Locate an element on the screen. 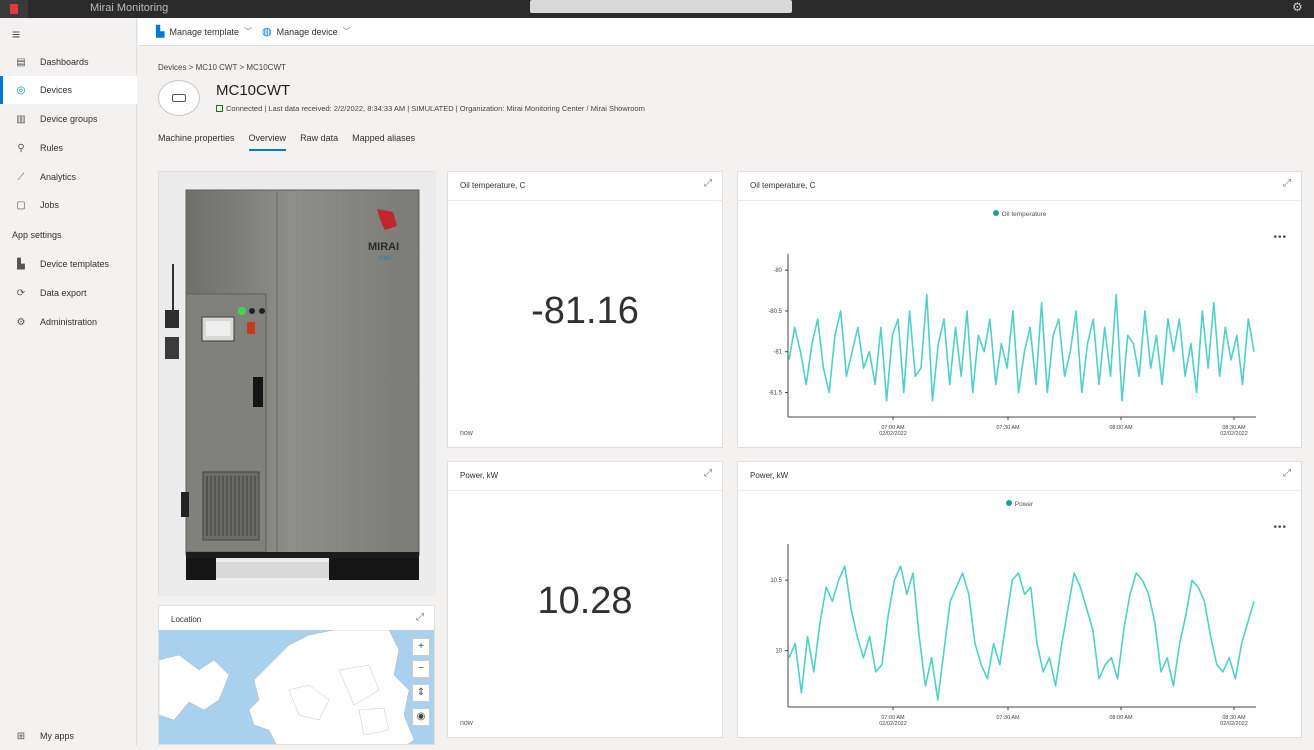 The width and height of the screenshot is (1314, 750). device-templates-icon: ▙ is located at coordinates (21, 264).